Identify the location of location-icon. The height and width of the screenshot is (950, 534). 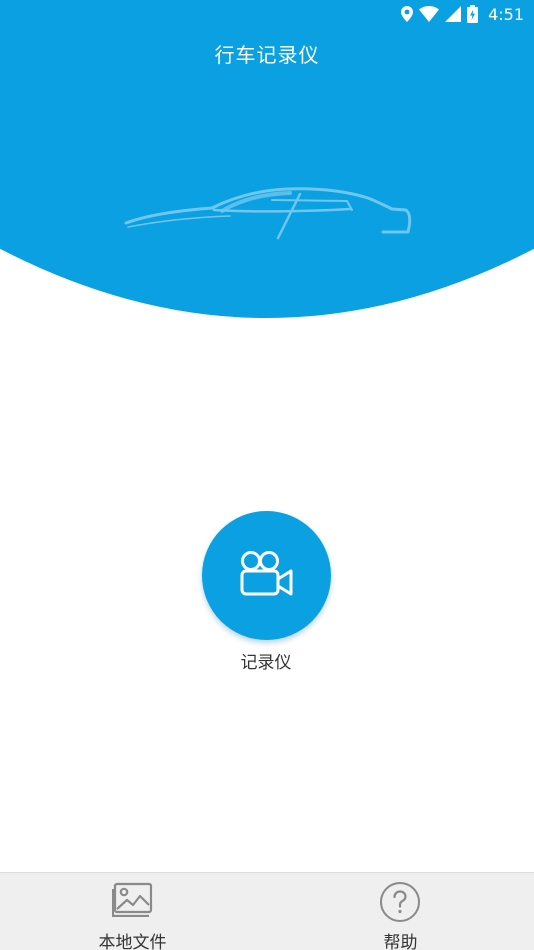
(407, 14).